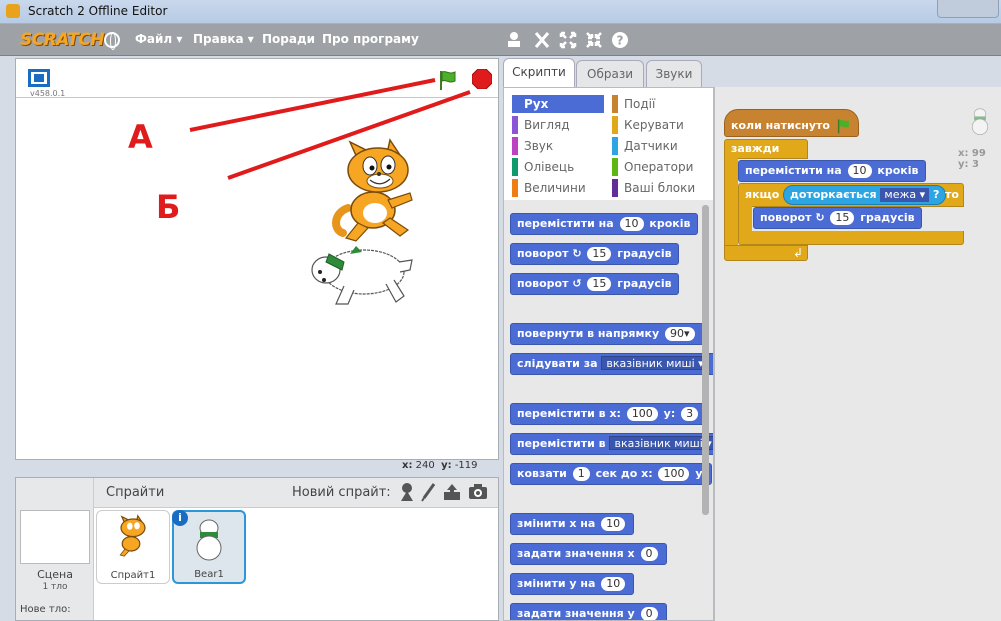  I want to click on category-events: Події, so click(658, 104).